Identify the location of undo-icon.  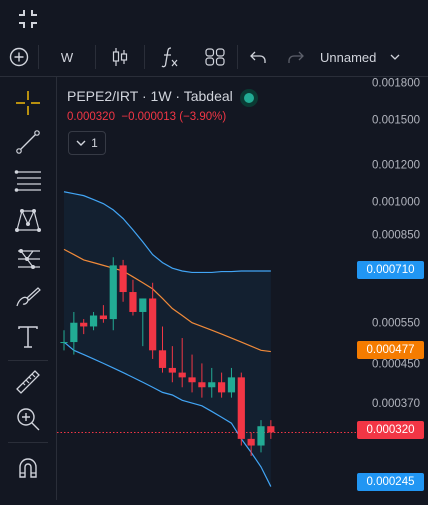
(258, 57).